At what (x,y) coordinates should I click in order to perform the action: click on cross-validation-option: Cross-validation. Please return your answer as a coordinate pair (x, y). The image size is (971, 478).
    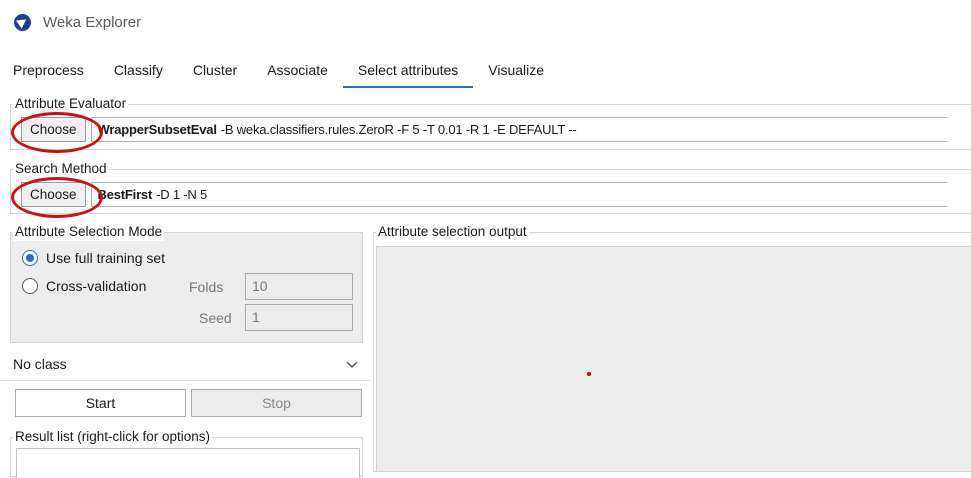
    Looking at the image, I should click on (84, 286).